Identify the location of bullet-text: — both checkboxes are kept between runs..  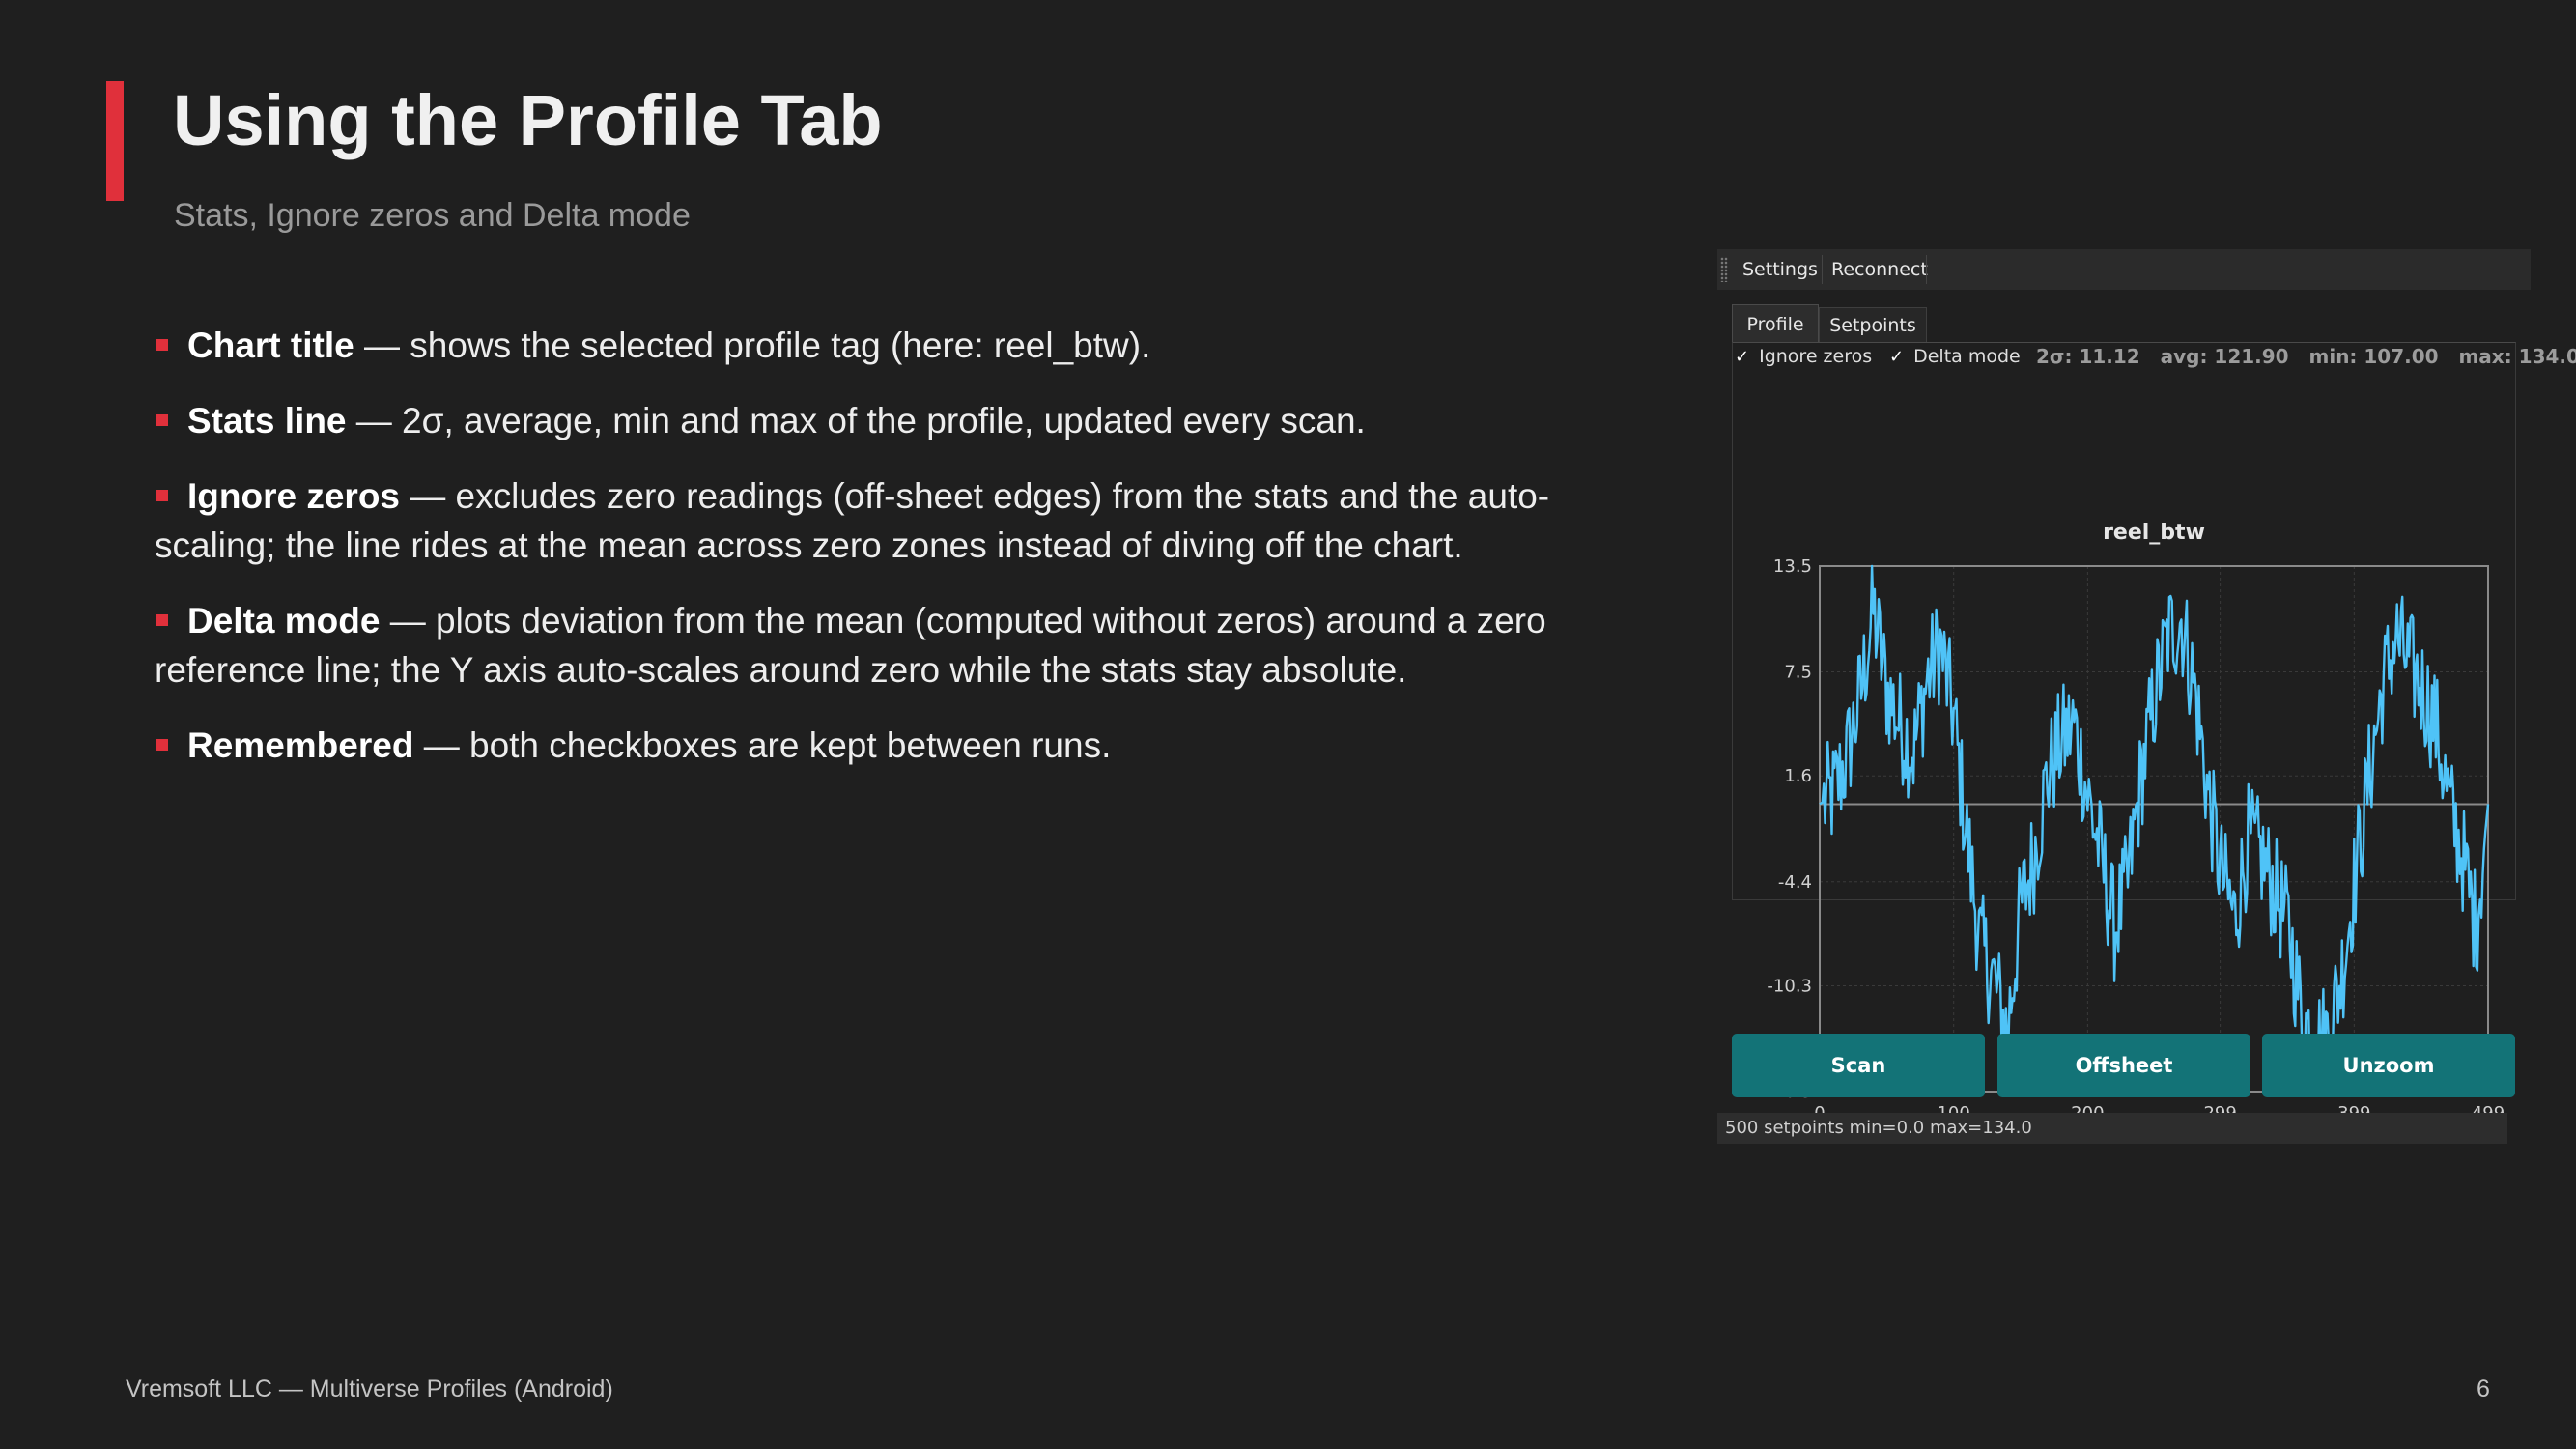
(762, 745).